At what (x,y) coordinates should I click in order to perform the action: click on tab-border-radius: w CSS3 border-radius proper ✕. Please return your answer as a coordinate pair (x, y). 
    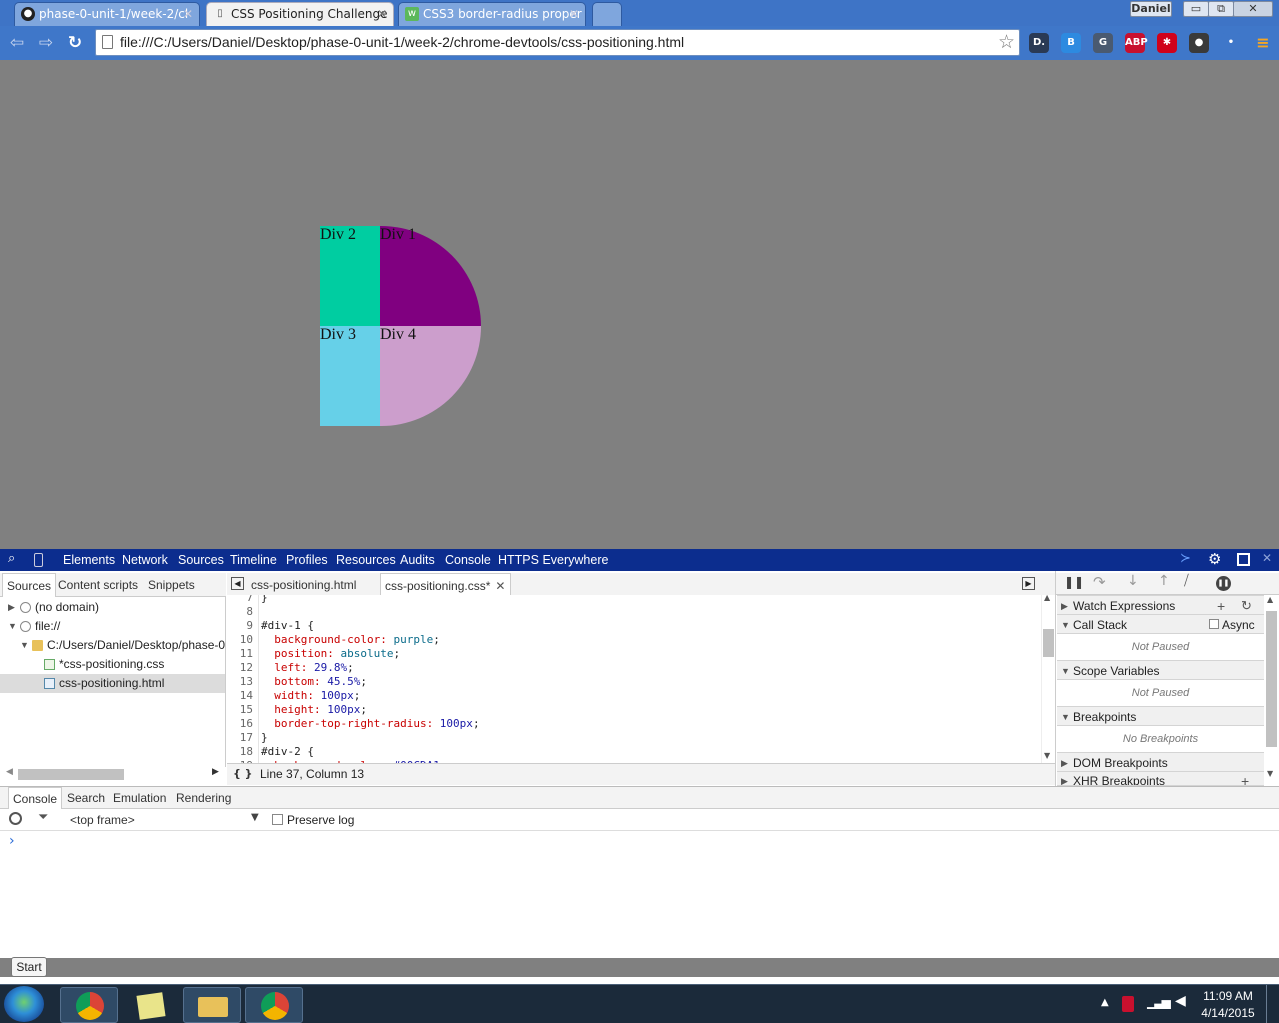
    Looking at the image, I should click on (492, 14).